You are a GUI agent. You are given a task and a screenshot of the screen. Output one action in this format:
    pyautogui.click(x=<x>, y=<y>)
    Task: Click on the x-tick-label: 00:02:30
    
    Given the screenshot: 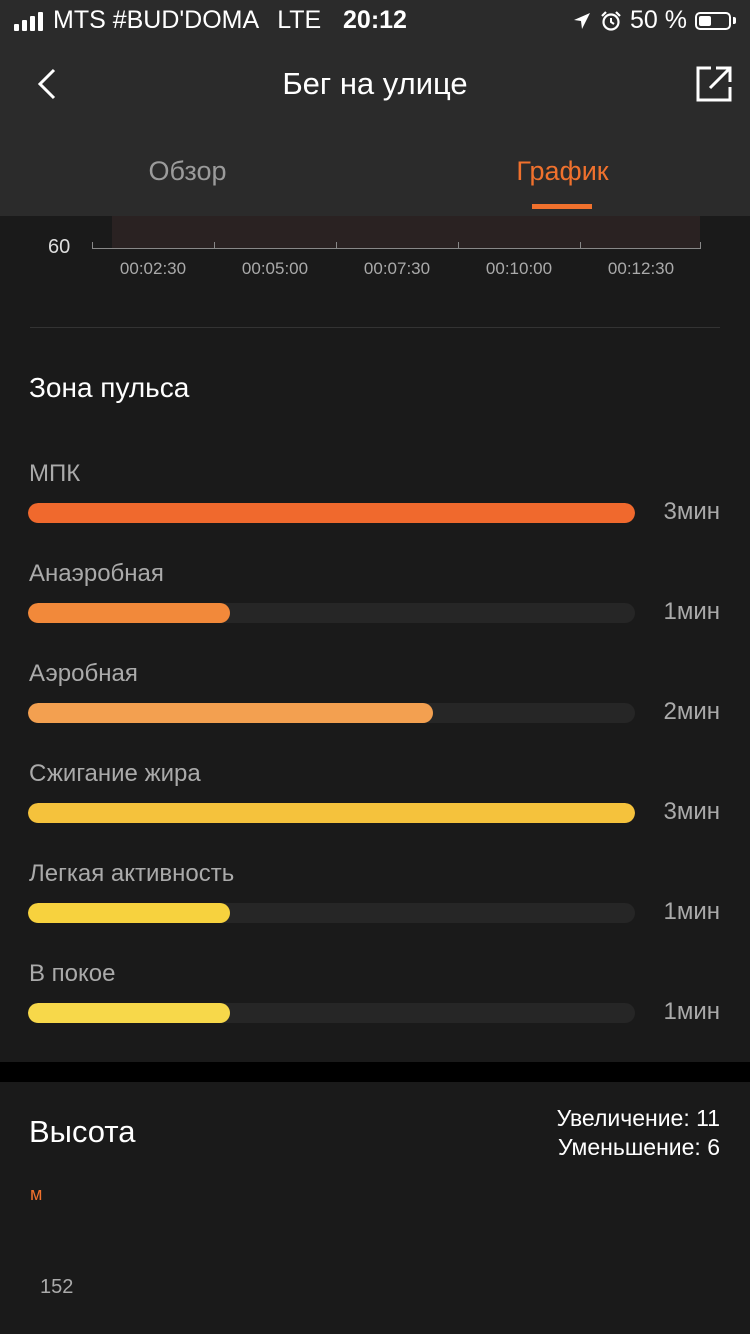 What is the action you would take?
    pyautogui.click(x=153, y=268)
    